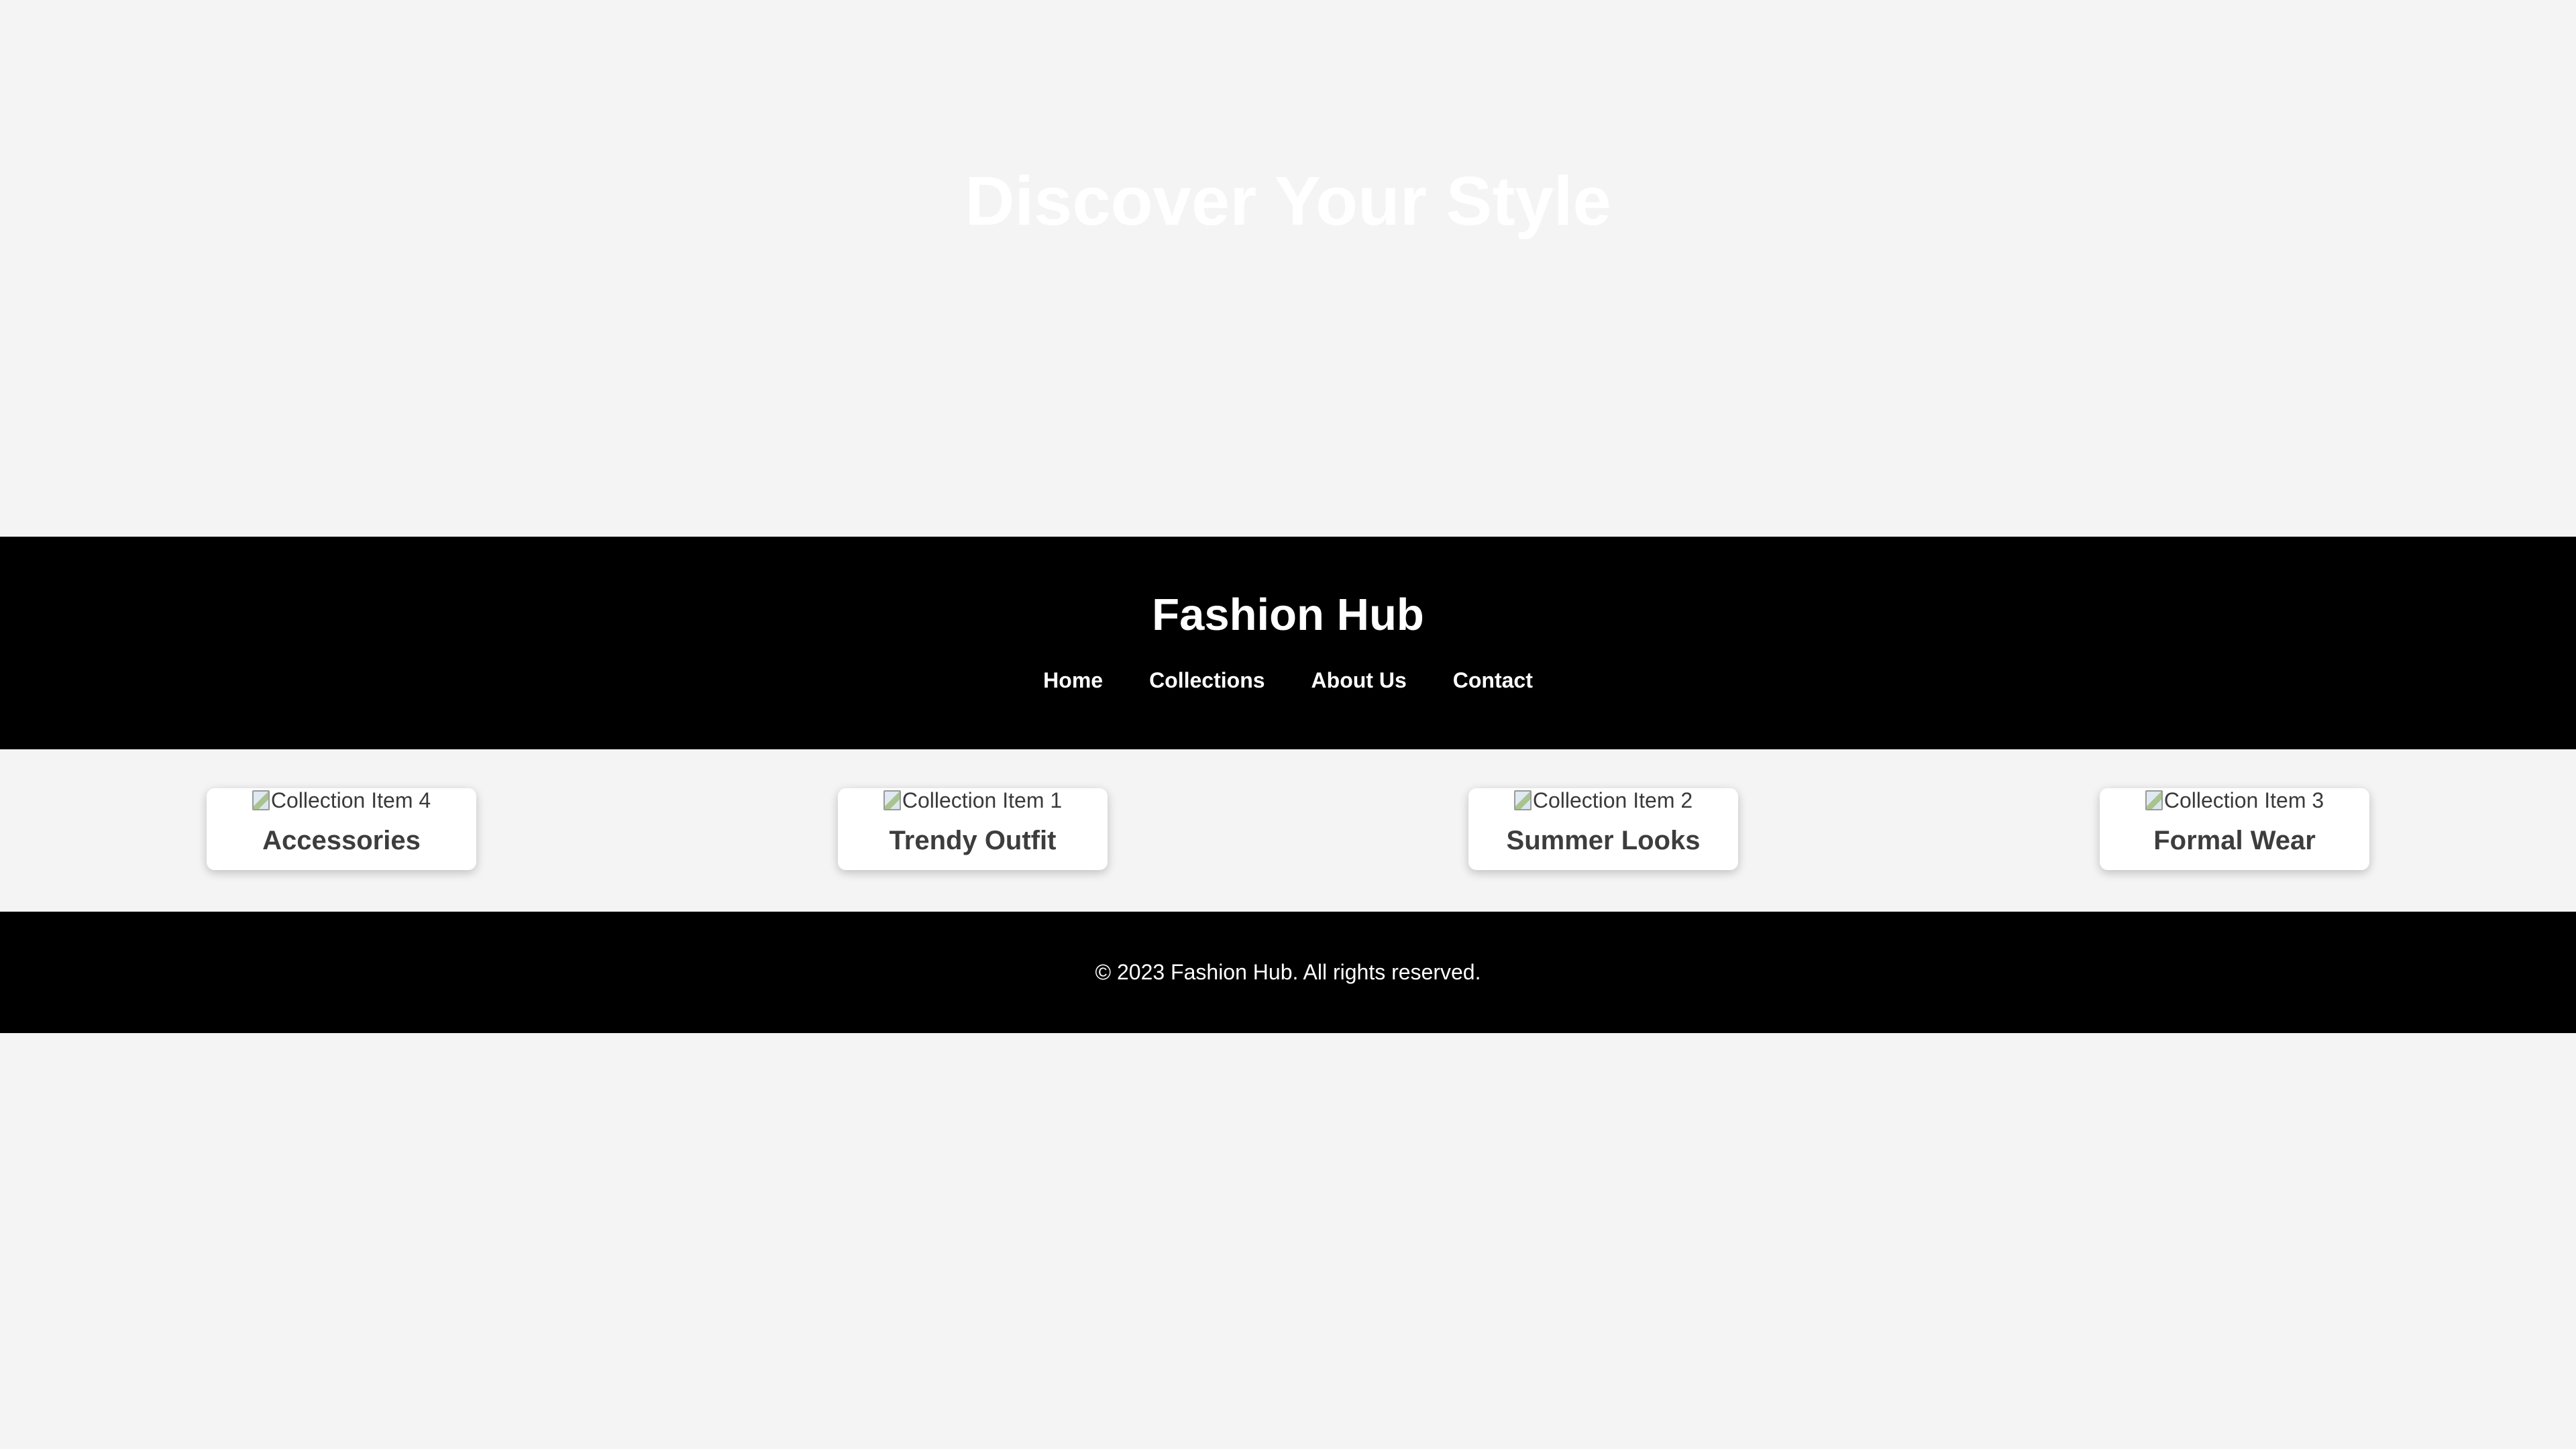 The width and height of the screenshot is (2576, 1449). I want to click on collection-image: Collection Item 1, so click(973, 800).